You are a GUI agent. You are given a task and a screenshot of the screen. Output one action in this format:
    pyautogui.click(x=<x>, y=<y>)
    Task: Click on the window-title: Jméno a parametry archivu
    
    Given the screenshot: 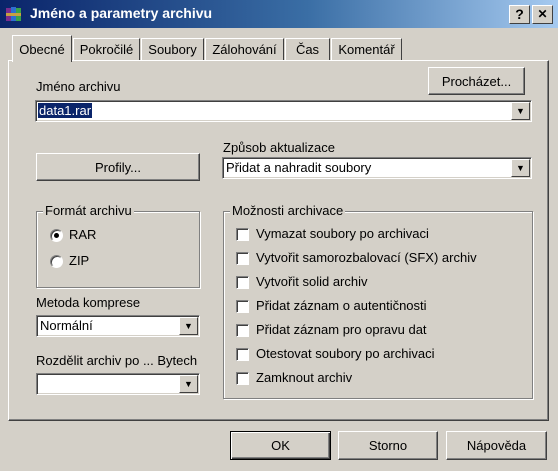 What is the action you would take?
    pyautogui.click(x=121, y=13)
    